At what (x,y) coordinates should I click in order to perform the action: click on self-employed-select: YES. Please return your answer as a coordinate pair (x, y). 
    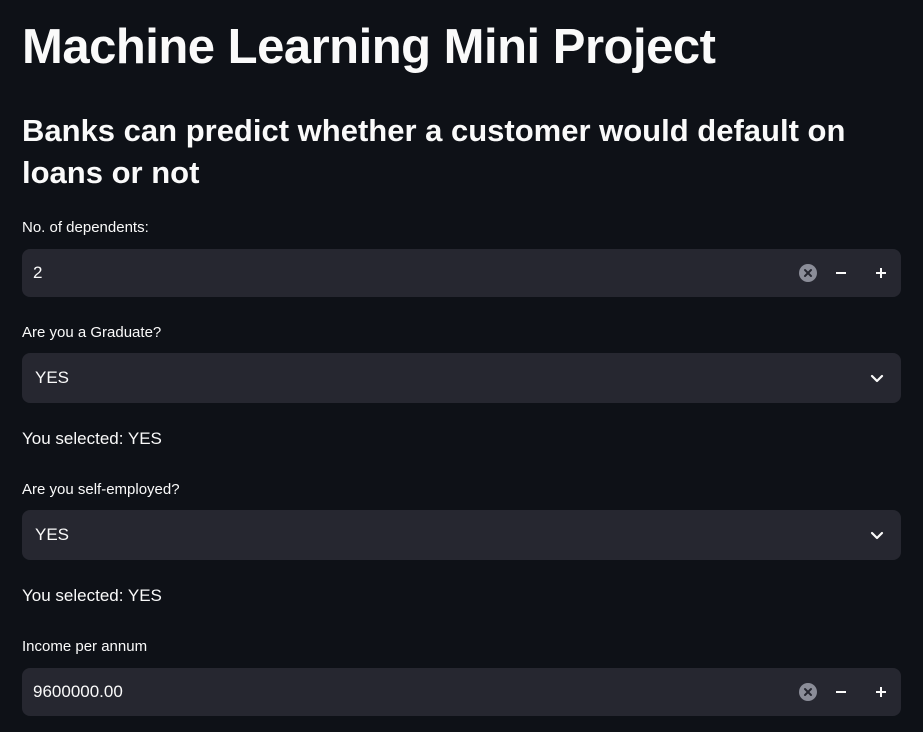
    Looking at the image, I should click on (461, 535).